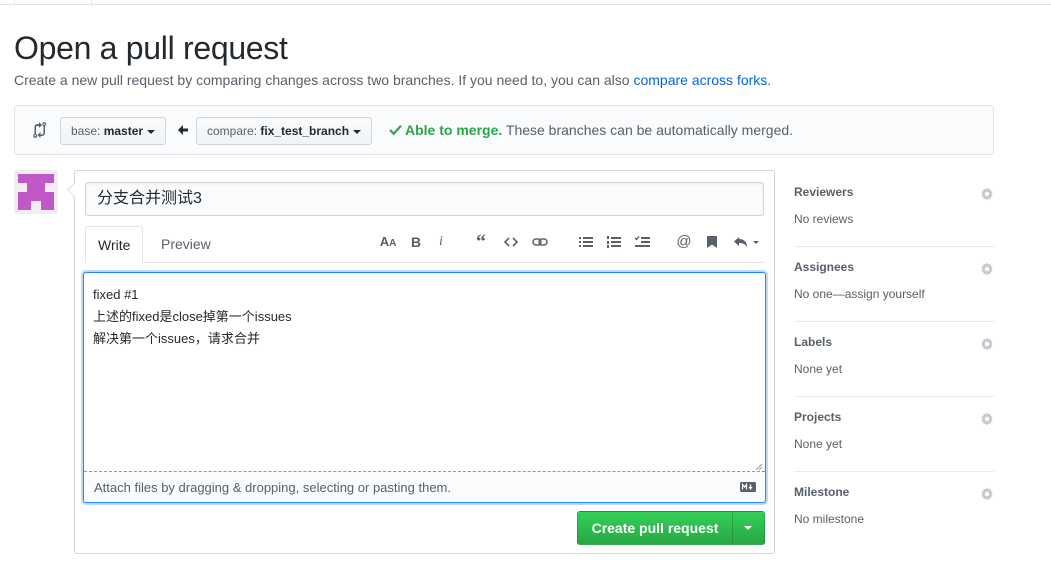 The height and width of the screenshot is (571, 1051). What do you see at coordinates (614, 242) in the screenshot?
I see `ordered-list-icon` at bounding box center [614, 242].